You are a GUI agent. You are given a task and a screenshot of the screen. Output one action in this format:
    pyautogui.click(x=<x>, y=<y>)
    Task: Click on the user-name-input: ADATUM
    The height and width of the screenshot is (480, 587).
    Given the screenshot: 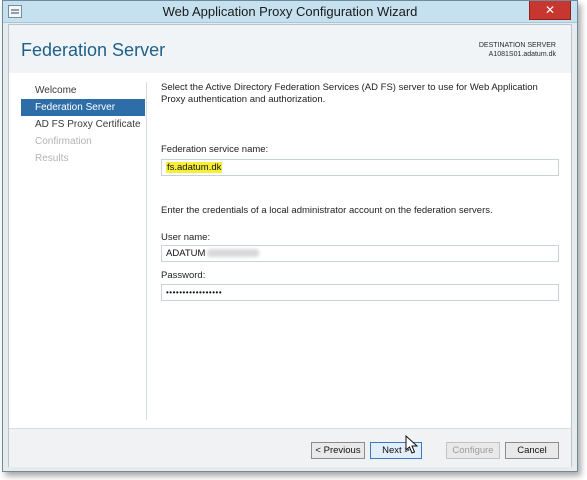 What is the action you would take?
    pyautogui.click(x=360, y=253)
    